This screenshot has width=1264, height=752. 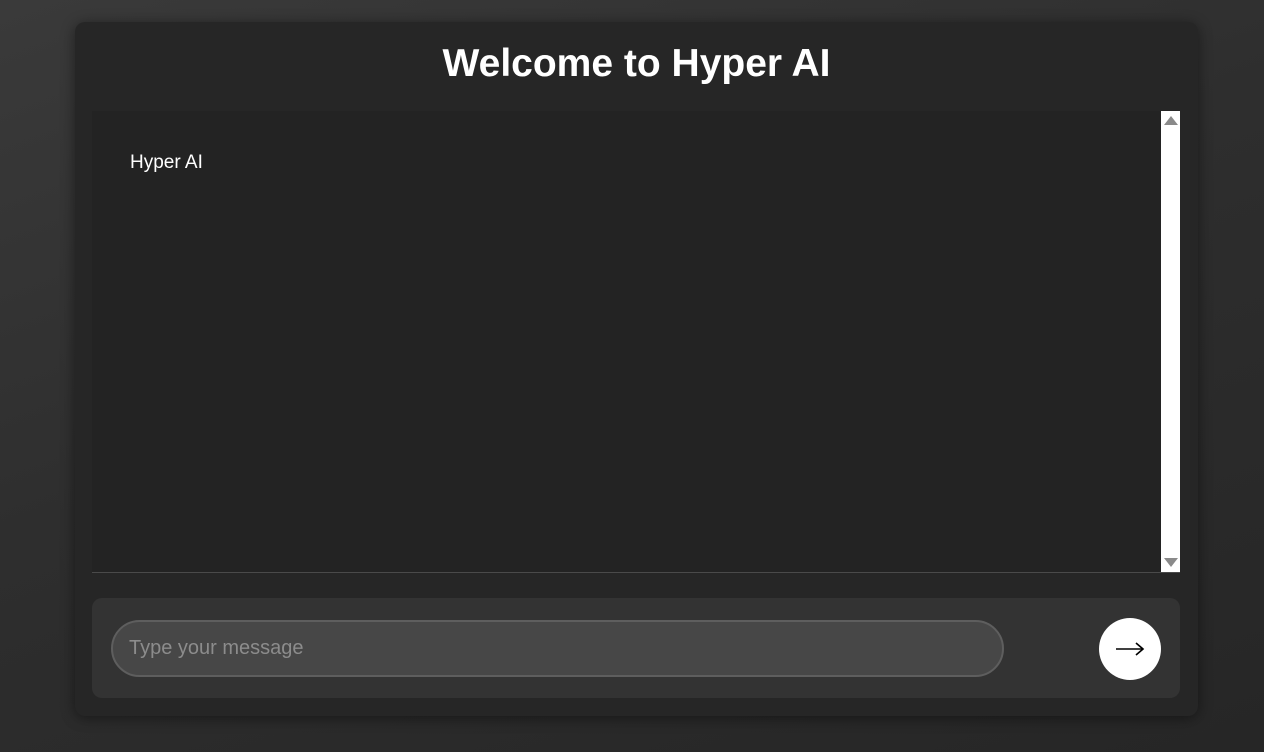 What do you see at coordinates (166, 162) in the screenshot?
I see `chat-message: Hyper AI` at bounding box center [166, 162].